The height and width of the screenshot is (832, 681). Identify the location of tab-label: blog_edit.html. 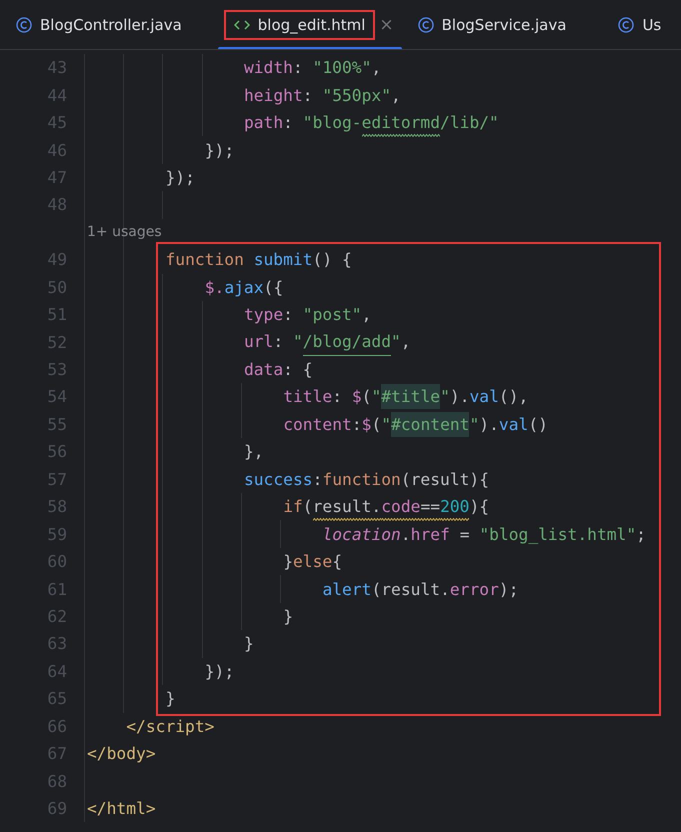
(312, 25).